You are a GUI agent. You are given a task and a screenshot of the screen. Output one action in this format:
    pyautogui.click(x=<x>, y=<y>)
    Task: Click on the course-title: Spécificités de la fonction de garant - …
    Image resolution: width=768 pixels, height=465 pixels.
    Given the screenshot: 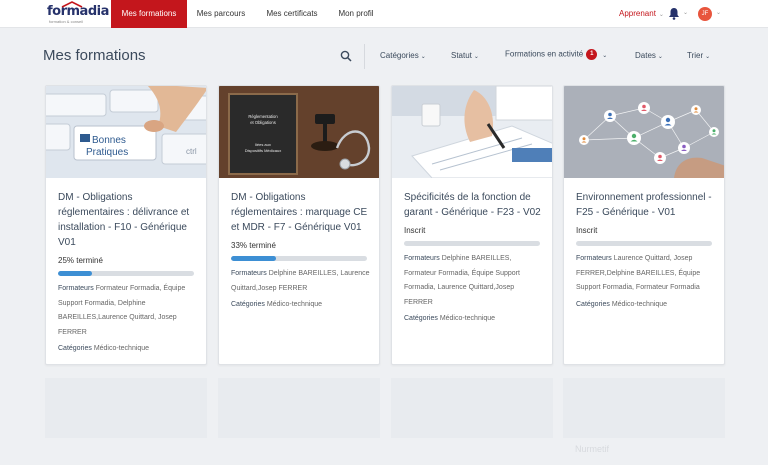 What is the action you would take?
    pyautogui.click(x=474, y=205)
    